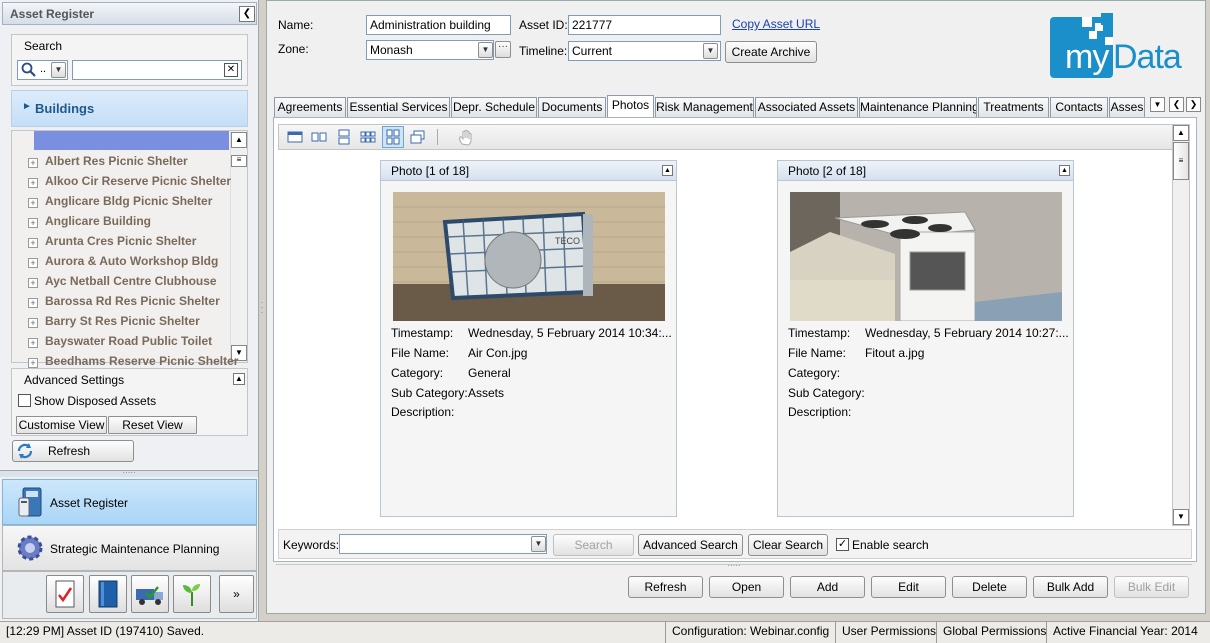  Describe the element at coordinates (485, 50) in the screenshot. I see `zone-dropdown-icon: ▼` at that location.